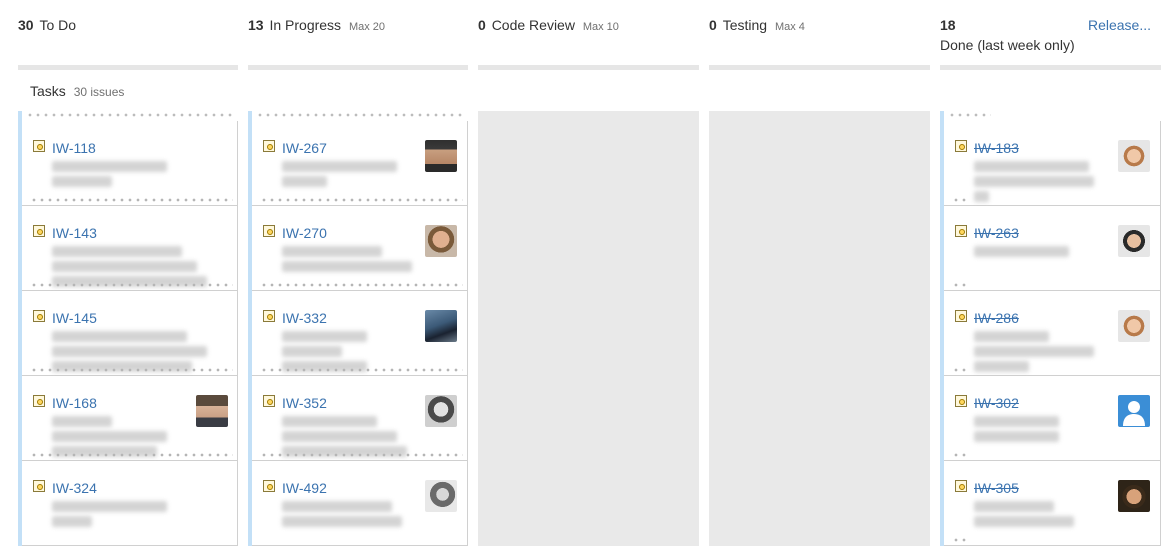  Describe the element at coordinates (74, 148) in the screenshot. I see `issue-key: IW-118` at that location.